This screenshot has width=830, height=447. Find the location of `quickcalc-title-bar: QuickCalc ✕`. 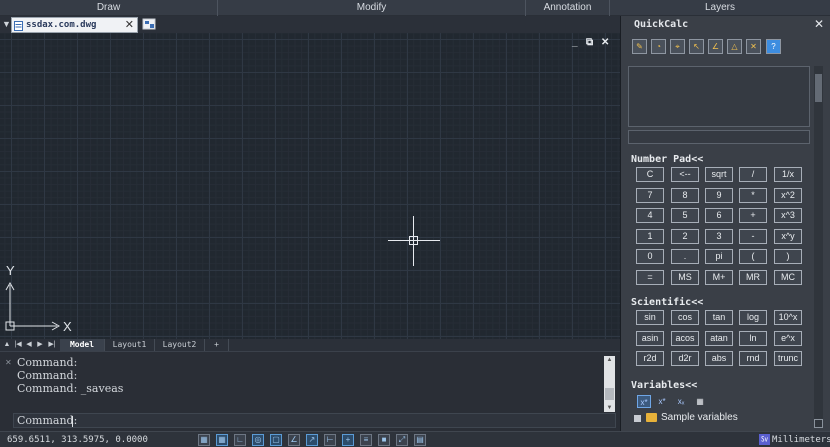

quickcalc-title-bar: QuickCalc ✕ is located at coordinates (725, 25).